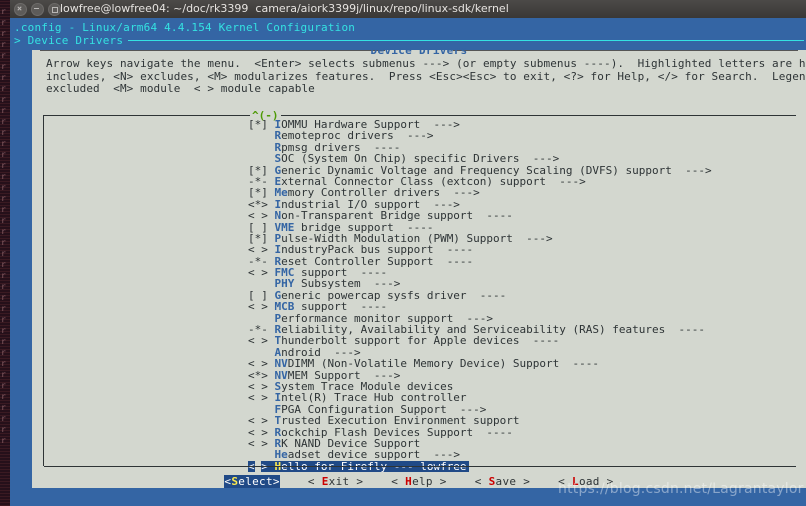 Image resolution: width=806 pixels, height=506 pixels. What do you see at coordinates (589, 481) in the screenshot?
I see `button-label: oad` at bounding box center [589, 481].